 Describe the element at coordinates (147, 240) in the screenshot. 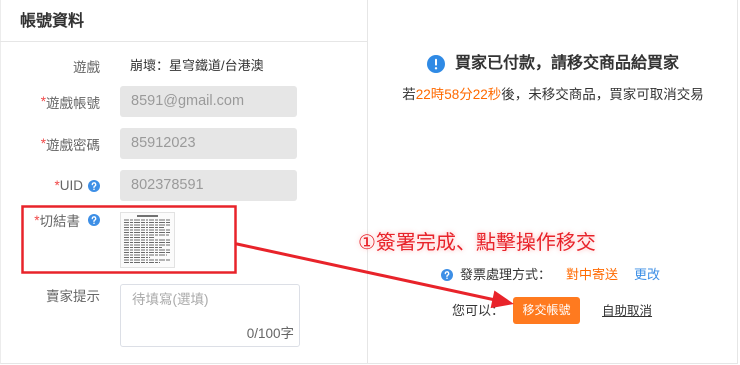

I see `affidavit-thumbnail` at that location.